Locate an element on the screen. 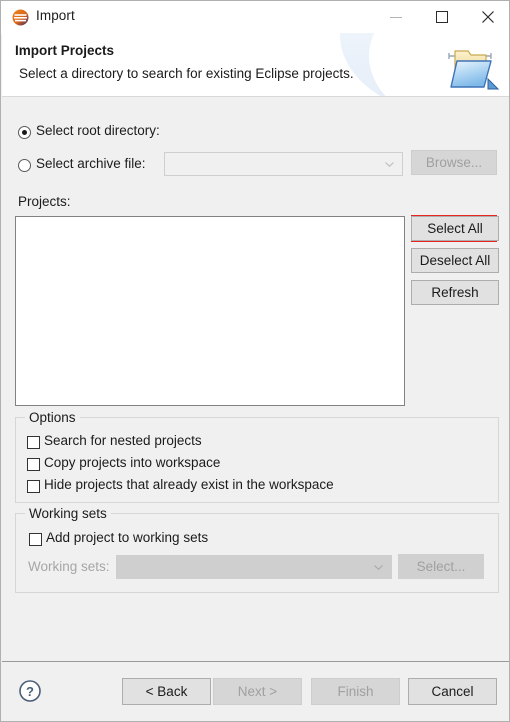  archive-file-combo is located at coordinates (283, 164).